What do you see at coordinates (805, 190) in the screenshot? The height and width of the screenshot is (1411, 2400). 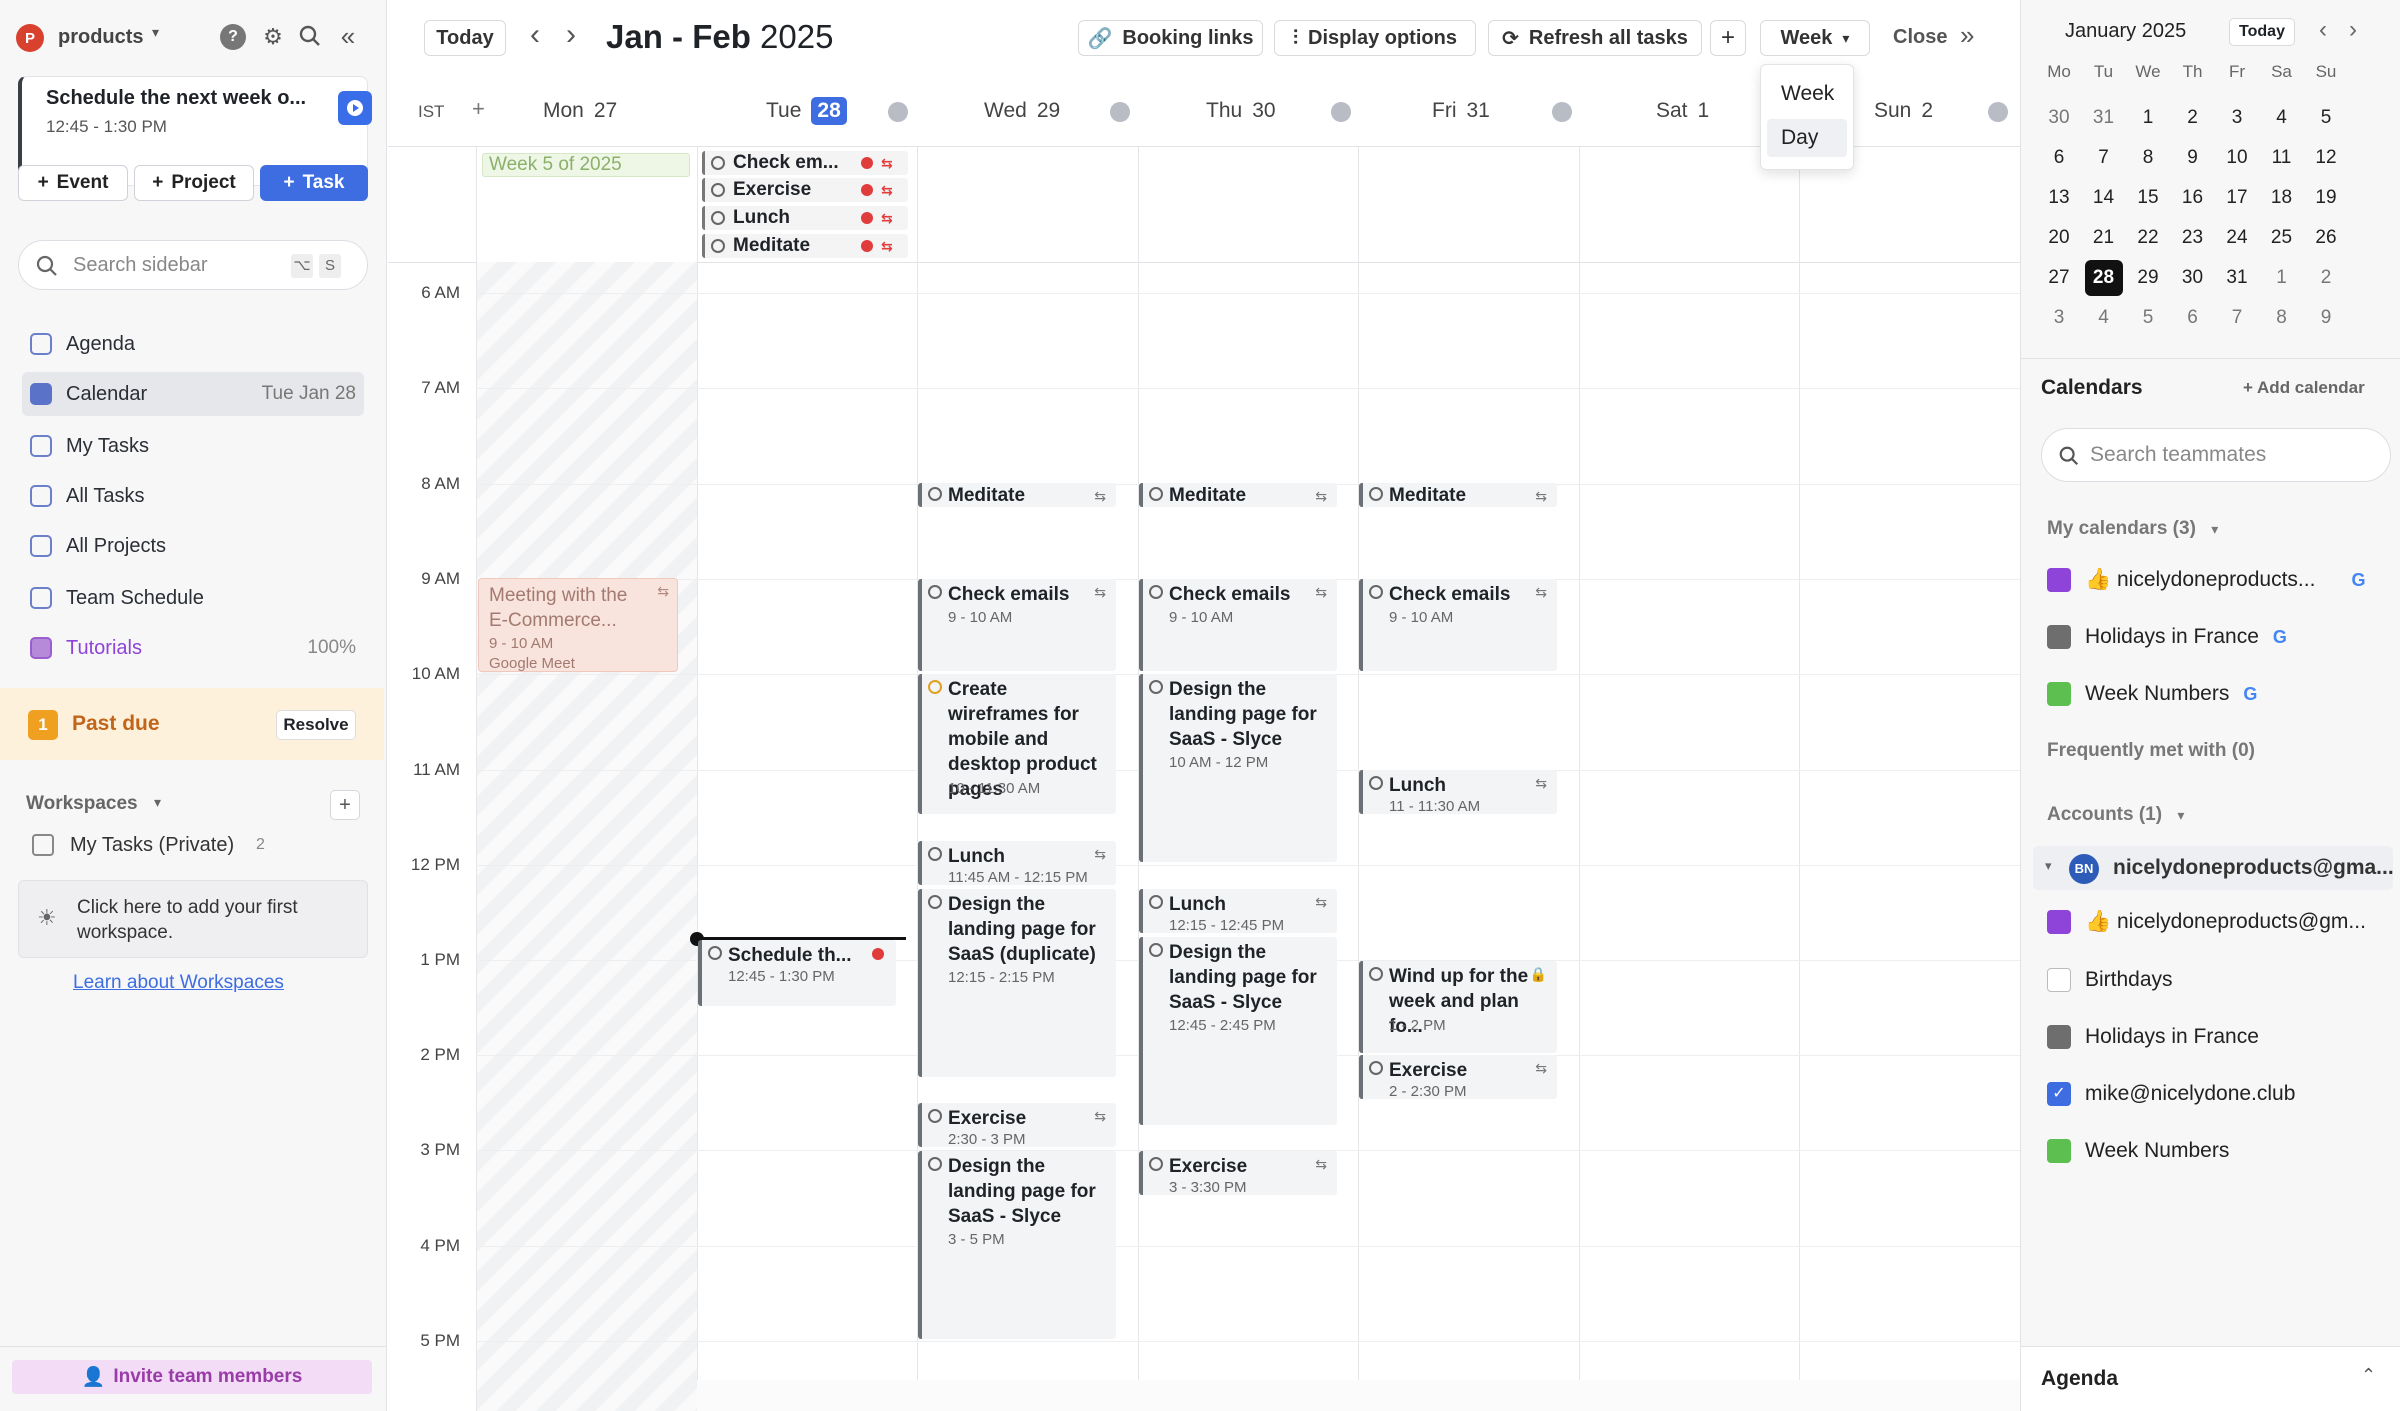 I see `allday-task: Exercise ⇆` at bounding box center [805, 190].